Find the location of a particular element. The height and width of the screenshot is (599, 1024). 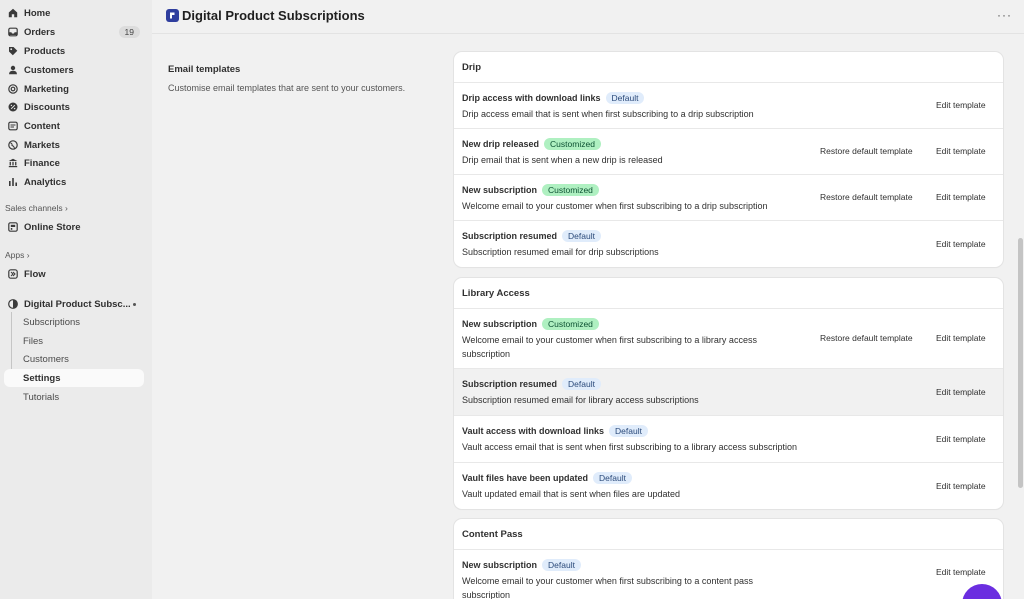

apps-heading: Apps › is located at coordinates (17, 255).